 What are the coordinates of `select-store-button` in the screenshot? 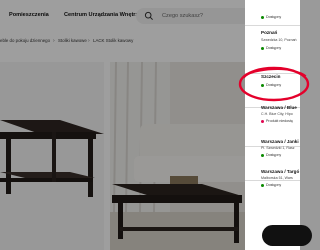 It's located at (287, 235).